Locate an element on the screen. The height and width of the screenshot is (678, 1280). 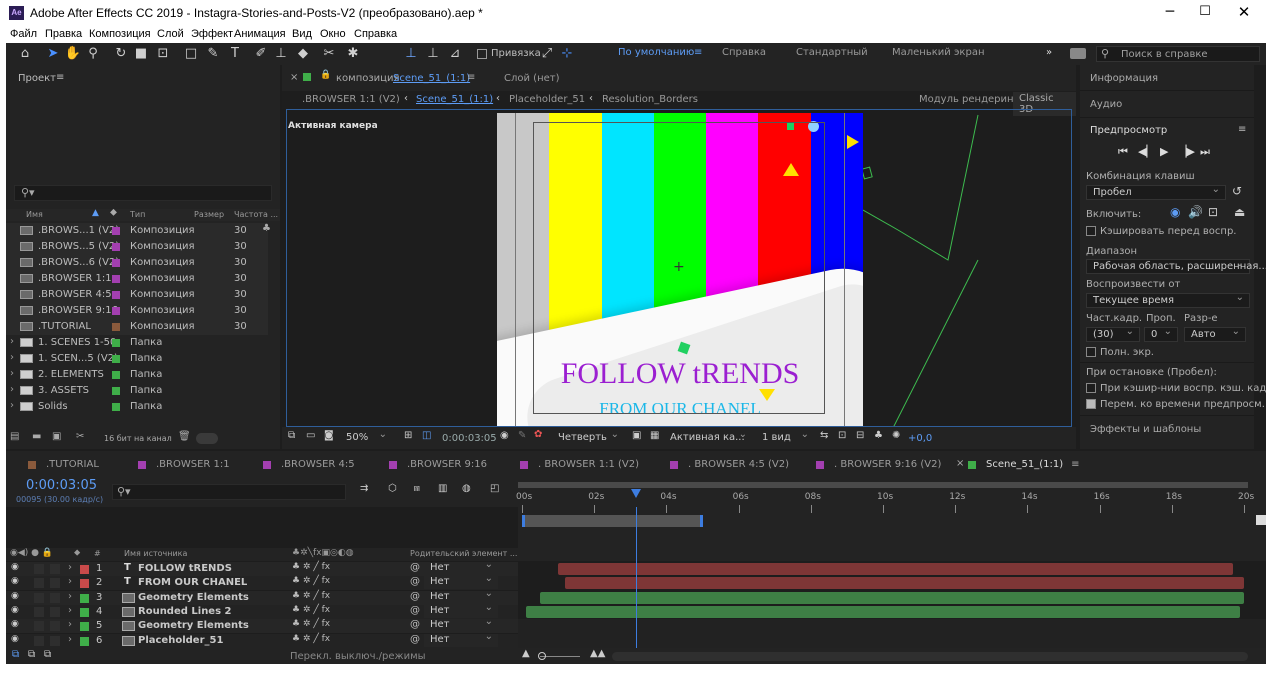
always-preview-icon: ⧉ is located at coordinates (291, 435).